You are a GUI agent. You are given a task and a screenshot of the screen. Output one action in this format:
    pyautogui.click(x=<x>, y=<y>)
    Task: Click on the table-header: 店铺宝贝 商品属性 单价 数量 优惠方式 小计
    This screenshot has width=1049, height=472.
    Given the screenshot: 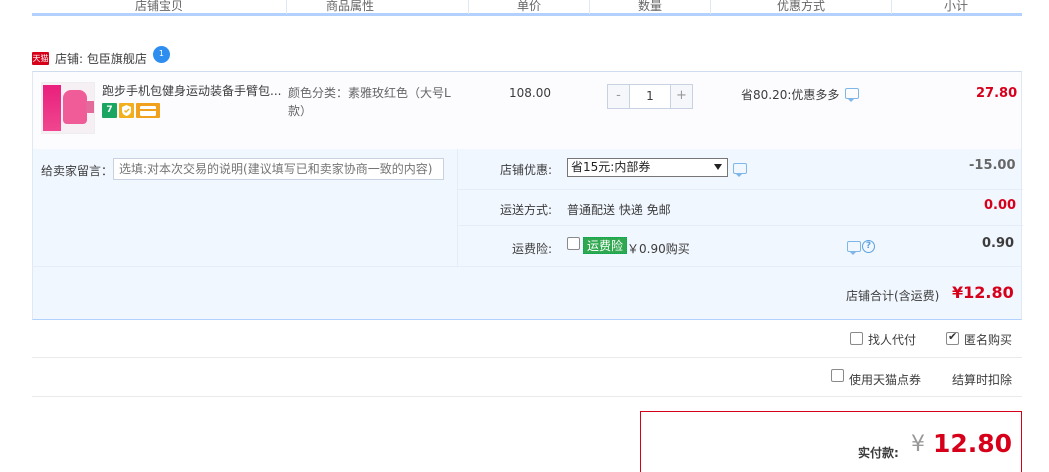 What is the action you would take?
    pyautogui.click(x=527, y=8)
    